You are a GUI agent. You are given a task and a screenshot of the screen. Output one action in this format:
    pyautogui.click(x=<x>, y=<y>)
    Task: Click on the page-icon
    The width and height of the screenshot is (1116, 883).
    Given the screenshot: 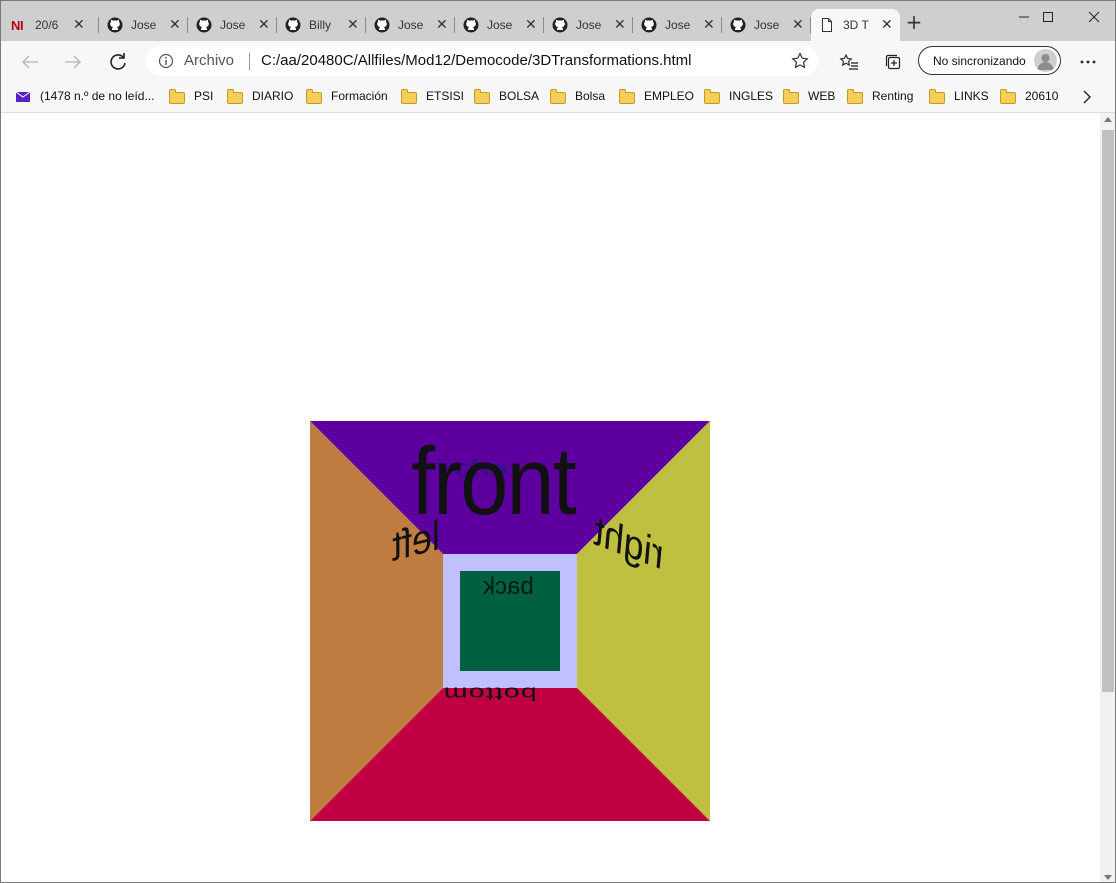 What is the action you would take?
    pyautogui.click(x=827, y=25)
    